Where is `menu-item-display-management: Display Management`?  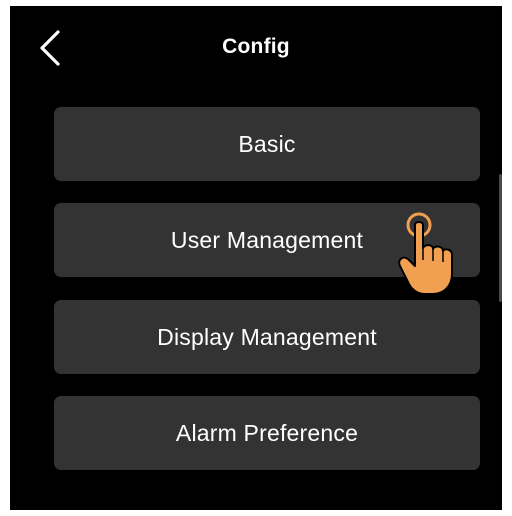 menu-item-display-management: Display Management is located at coordinates (267, 337).